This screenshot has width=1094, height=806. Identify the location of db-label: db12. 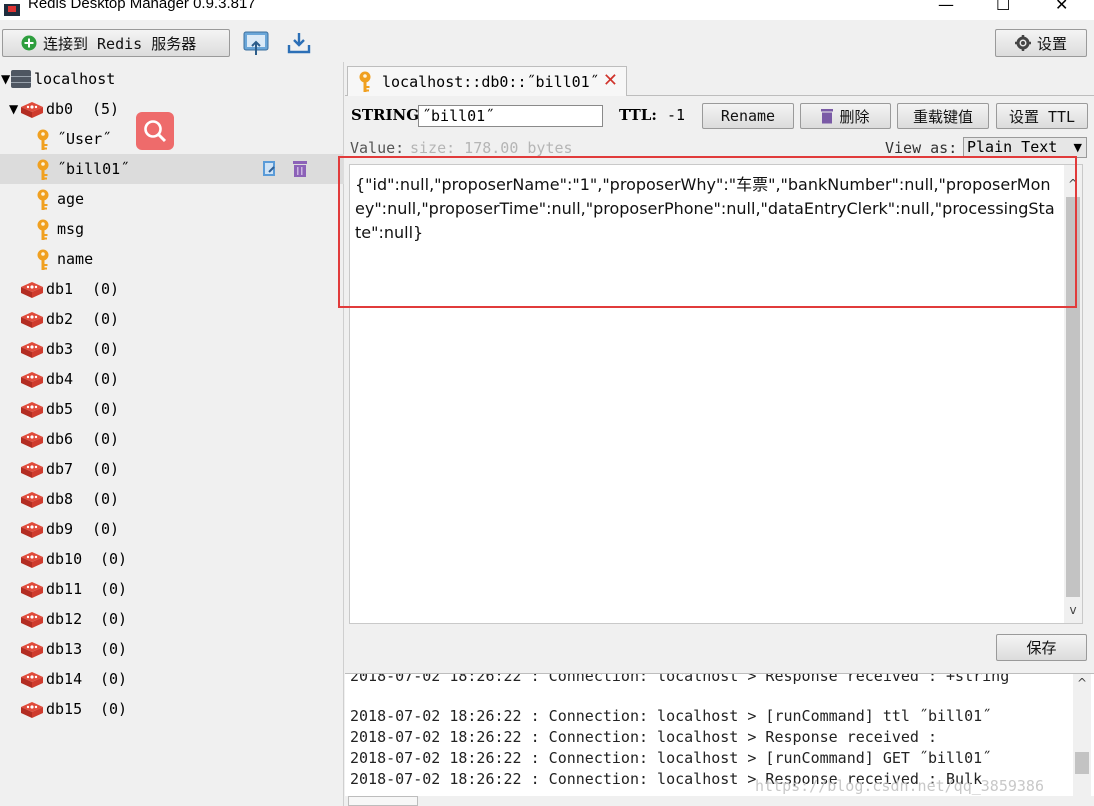
(64, 619).